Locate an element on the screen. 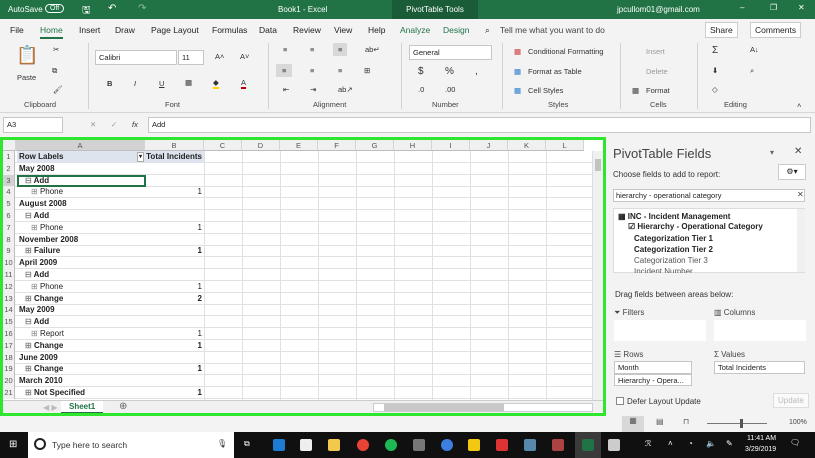 The width and height of the screenshot is (815, 458). clock-time: 11:41 AM is located at coordinates (761, 438).